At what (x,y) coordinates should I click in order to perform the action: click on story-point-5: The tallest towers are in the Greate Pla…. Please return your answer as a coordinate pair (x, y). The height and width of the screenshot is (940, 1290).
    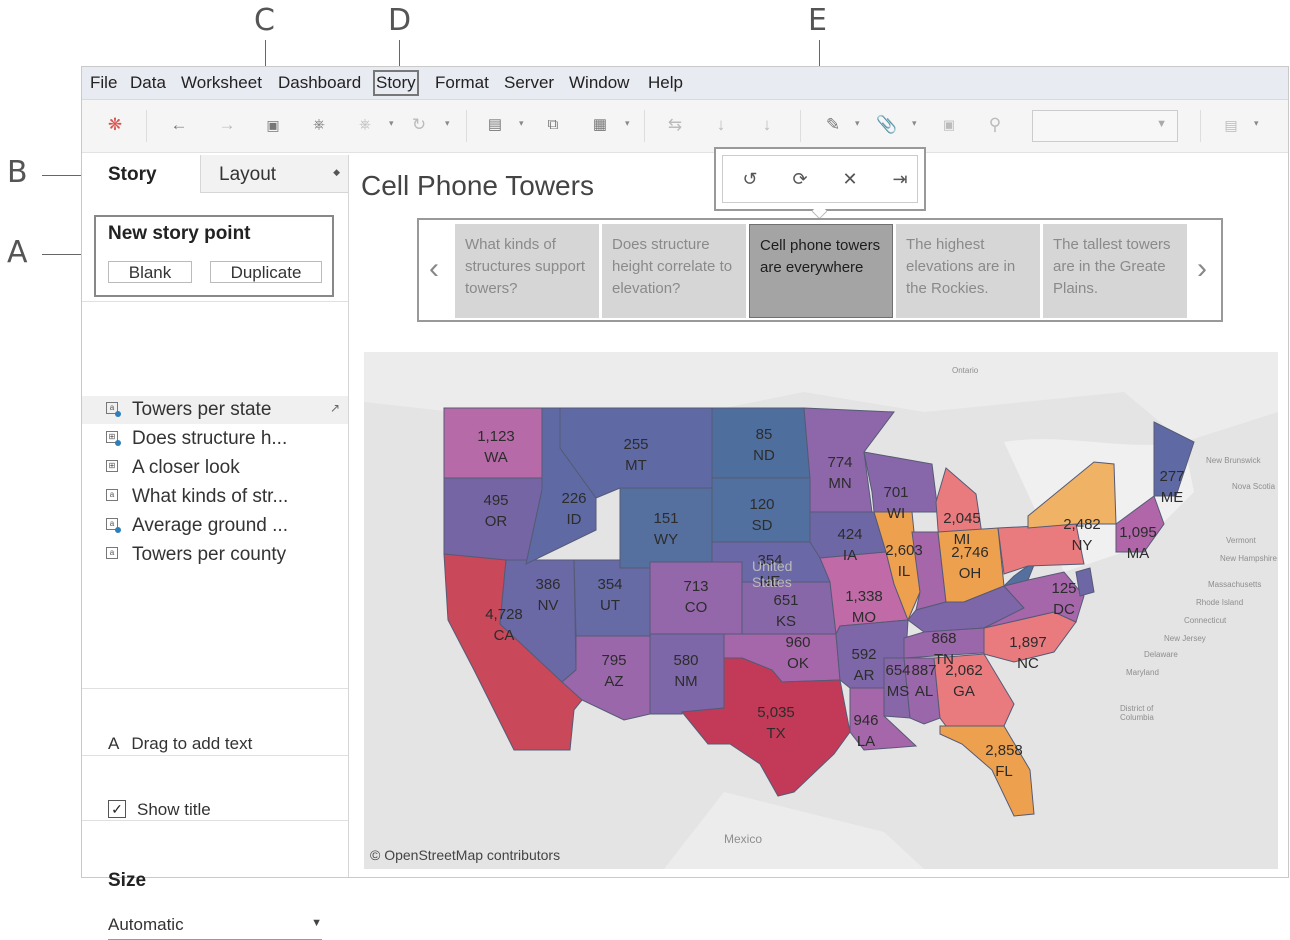
    Looking at the image, I should click on (1115, 271).